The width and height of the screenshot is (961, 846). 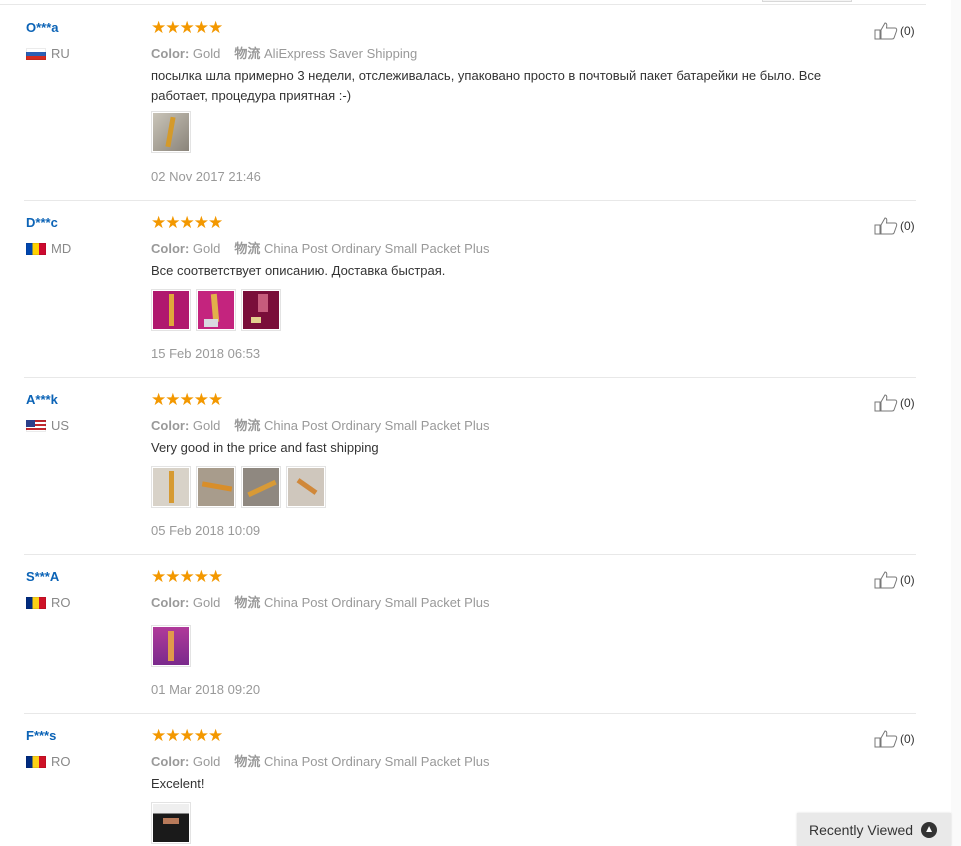 I want to click on reviewer-name: D***c, so click(x=42, y=222).